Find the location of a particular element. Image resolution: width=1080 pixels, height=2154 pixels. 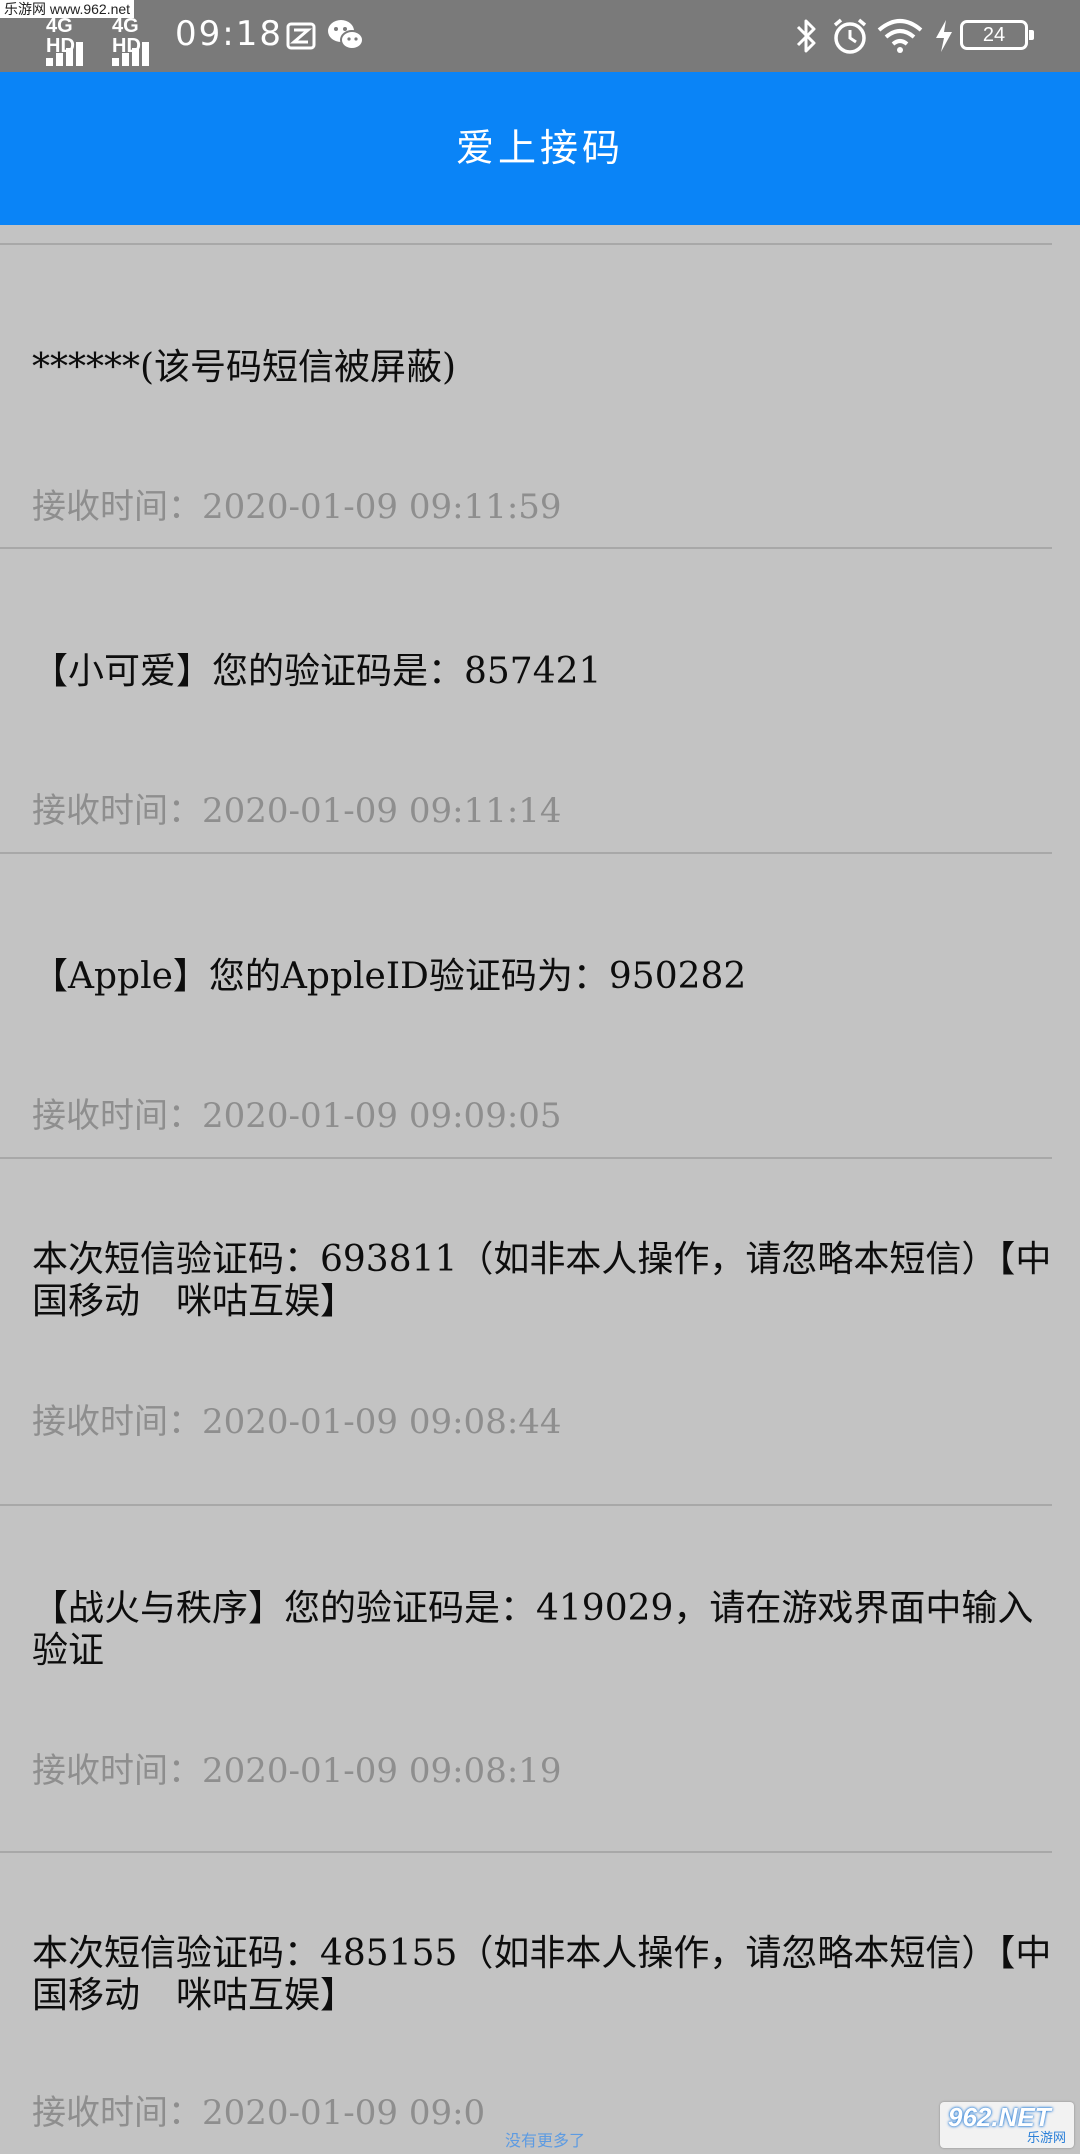

message-text: 【Apple】您的AppleID验证码为：950282 is located at coordinates (389, 976).